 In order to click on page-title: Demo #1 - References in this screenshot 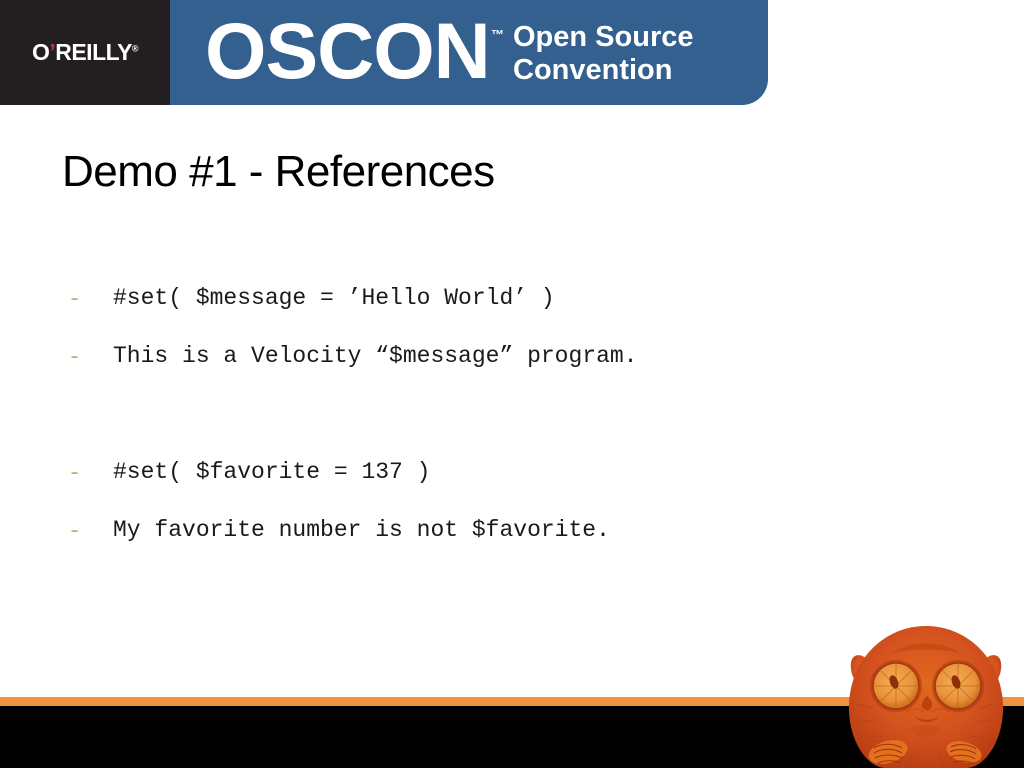, I will do `click(278, 171)`.